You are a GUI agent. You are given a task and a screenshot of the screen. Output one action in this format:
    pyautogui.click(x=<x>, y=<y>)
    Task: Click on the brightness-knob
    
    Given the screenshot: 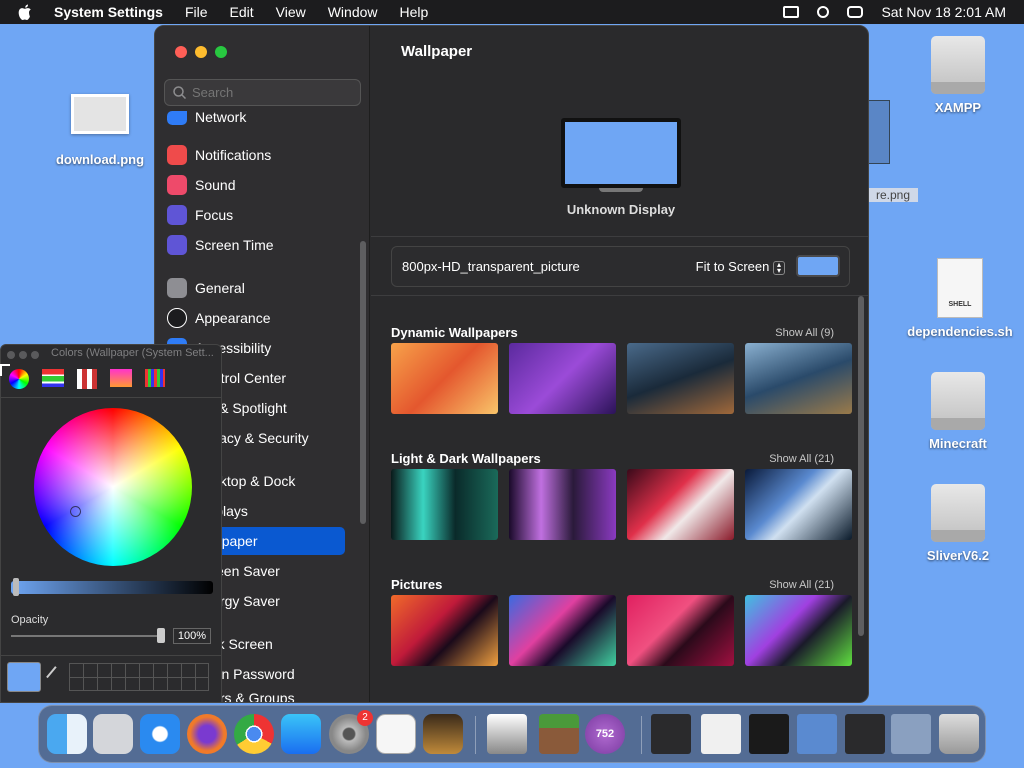 What is the action you would take?
    pyautogui.click(x=16, y=587)
    